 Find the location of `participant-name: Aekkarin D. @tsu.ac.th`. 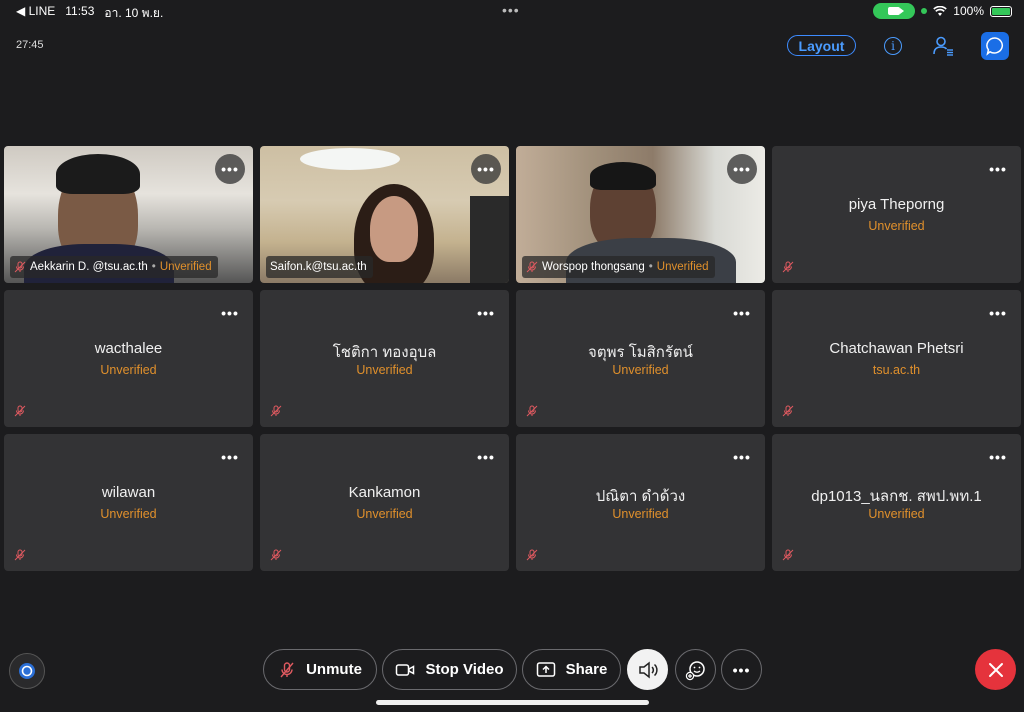

participant-name: Aekkarin D. @tsu.ac.th is located at coordinates (89, 267).